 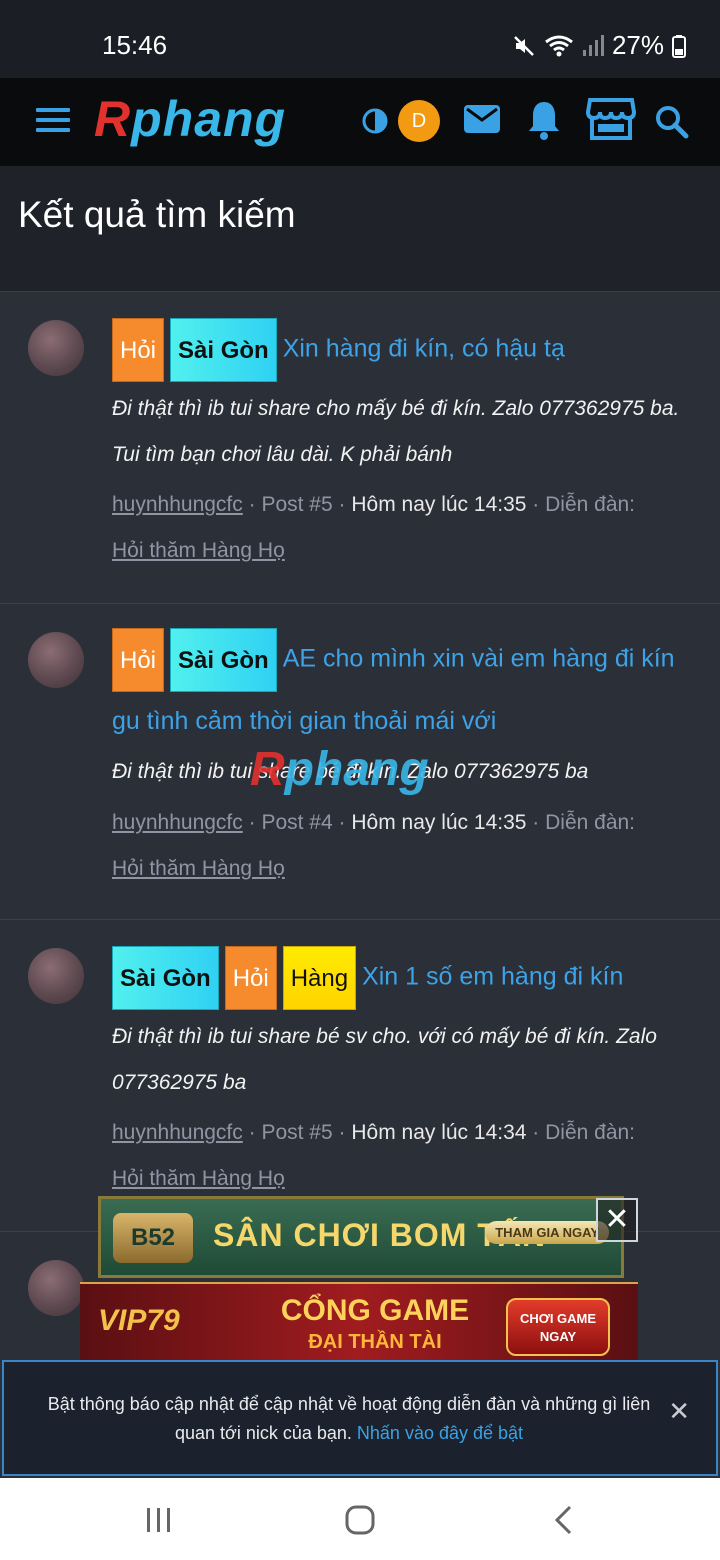 What do you see at coordinates (159, 1520) in the screenshot?
I see `recent-apps-icon` at bounding box center [159, 1520].